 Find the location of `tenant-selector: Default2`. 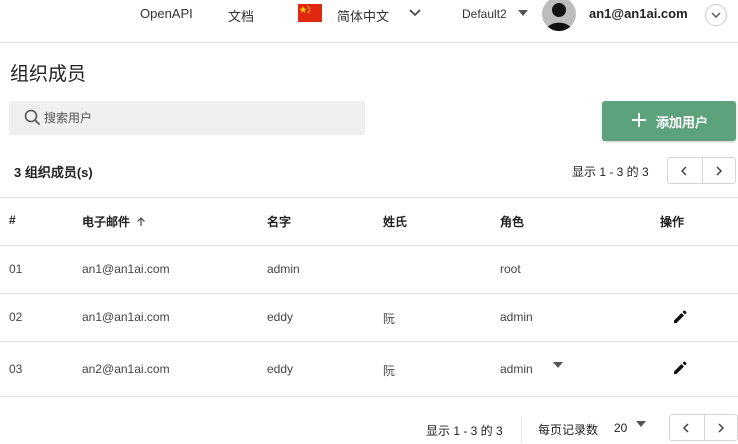

tenant-selector: Default2 is located at coordinates (484, 14).